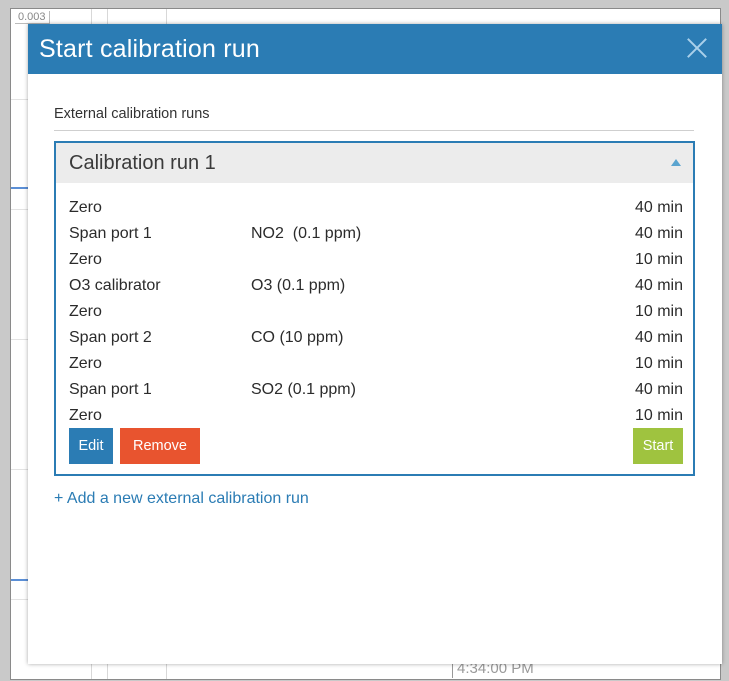 The width and height of the screenshot is (729, 681). I want to click on dialog-header: Start calibration run, so click(375, 49).